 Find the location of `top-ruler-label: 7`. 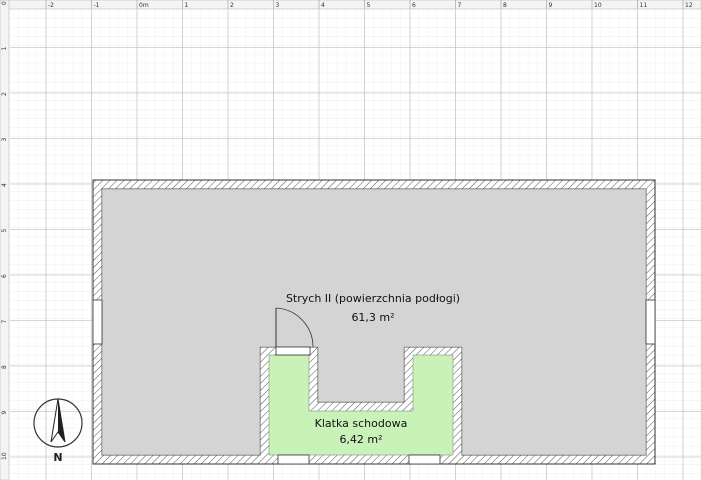

top-ruler-label: 7 is located at coordinates (460, 5).